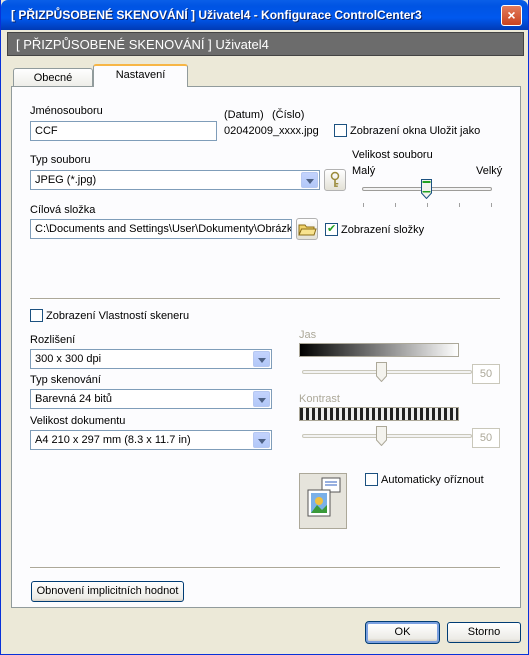  What do you see at coordinates (74, 399) in the screenshot?
I see `scantype-value: Barevná 24 bitů` at bounding box center [74, 399].